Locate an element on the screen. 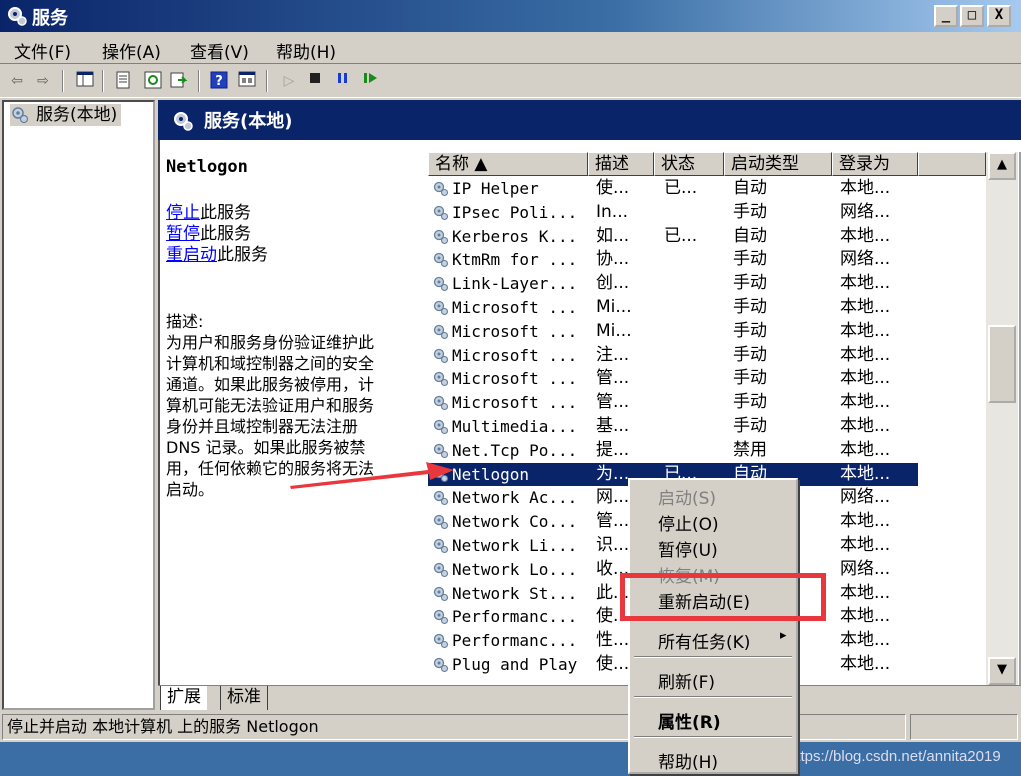  show-hide-tree-icon is located at coordinates (85, 81).